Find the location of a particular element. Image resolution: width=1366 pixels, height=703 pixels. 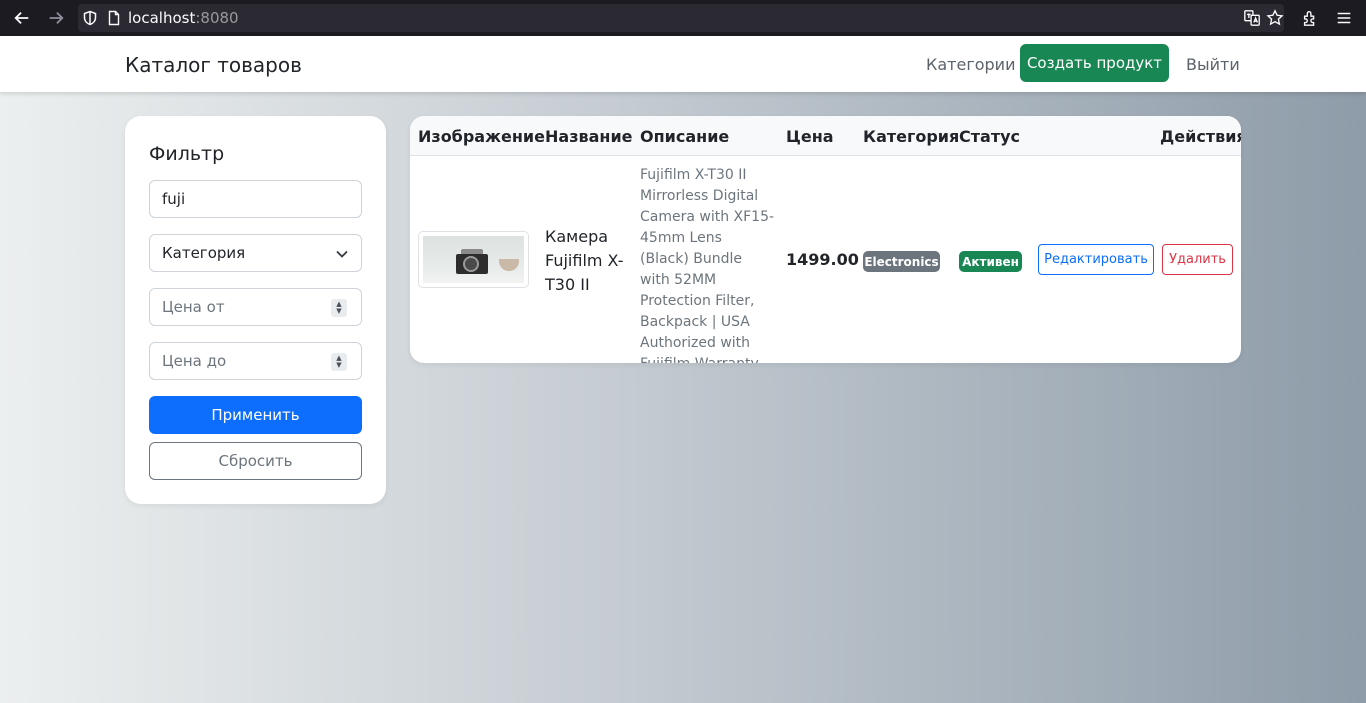

category-select: Категория is located at coordinates (255, 253).